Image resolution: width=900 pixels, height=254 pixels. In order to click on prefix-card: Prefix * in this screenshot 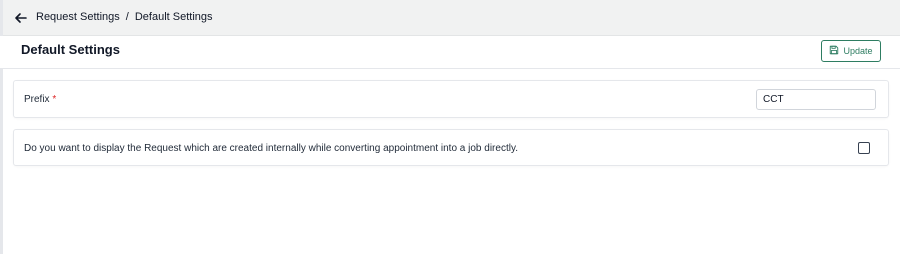, I will do `click(451, 99)`.